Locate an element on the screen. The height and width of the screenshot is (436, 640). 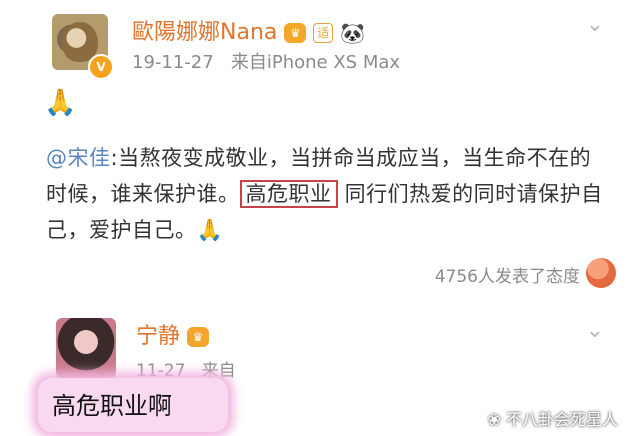
watermark-text: 不八卦会死星人 is located at coordinates (561, 419).